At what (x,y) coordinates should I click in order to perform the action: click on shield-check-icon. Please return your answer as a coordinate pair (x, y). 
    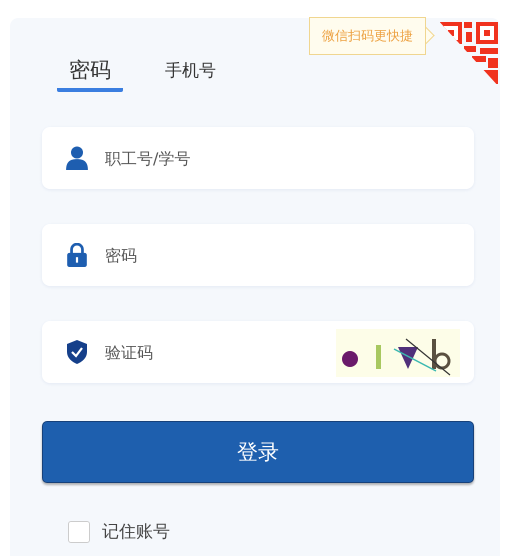
    Looking at the image, I should click on (77, 352).